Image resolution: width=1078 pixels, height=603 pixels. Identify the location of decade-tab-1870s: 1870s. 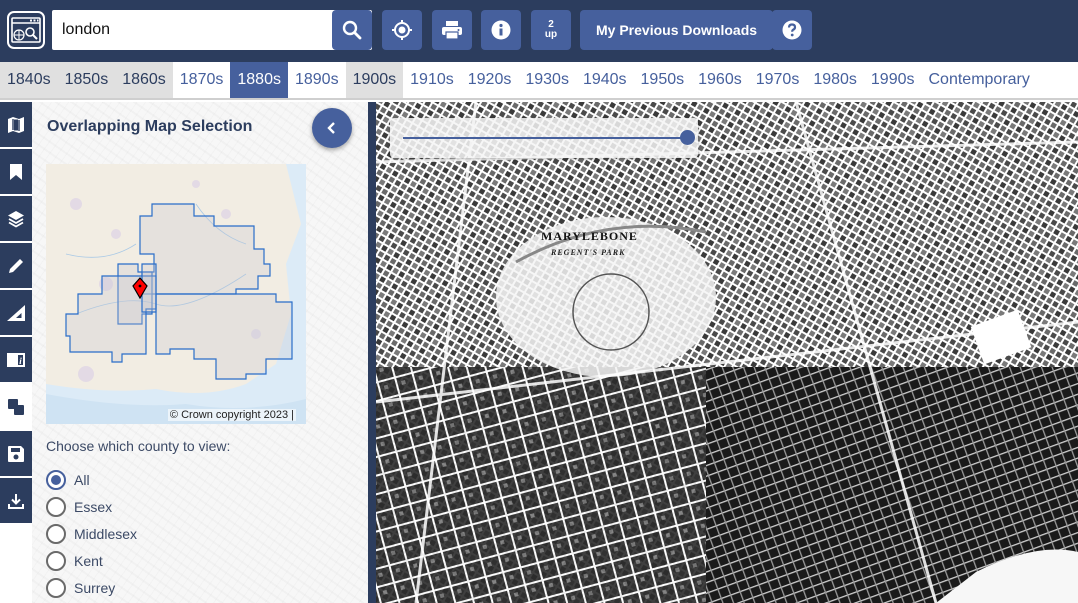
(202, 80).